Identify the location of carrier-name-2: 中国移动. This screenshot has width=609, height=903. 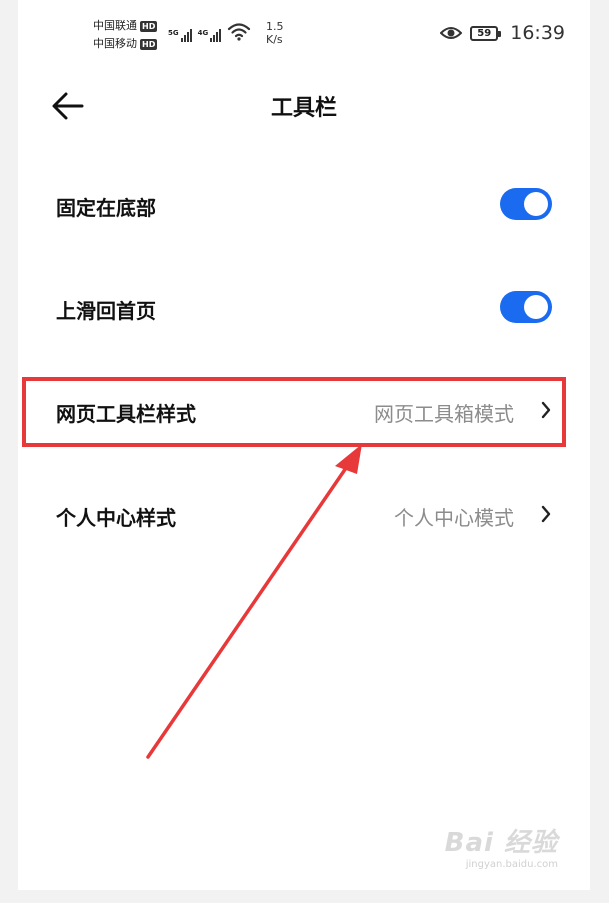
(115, 43).